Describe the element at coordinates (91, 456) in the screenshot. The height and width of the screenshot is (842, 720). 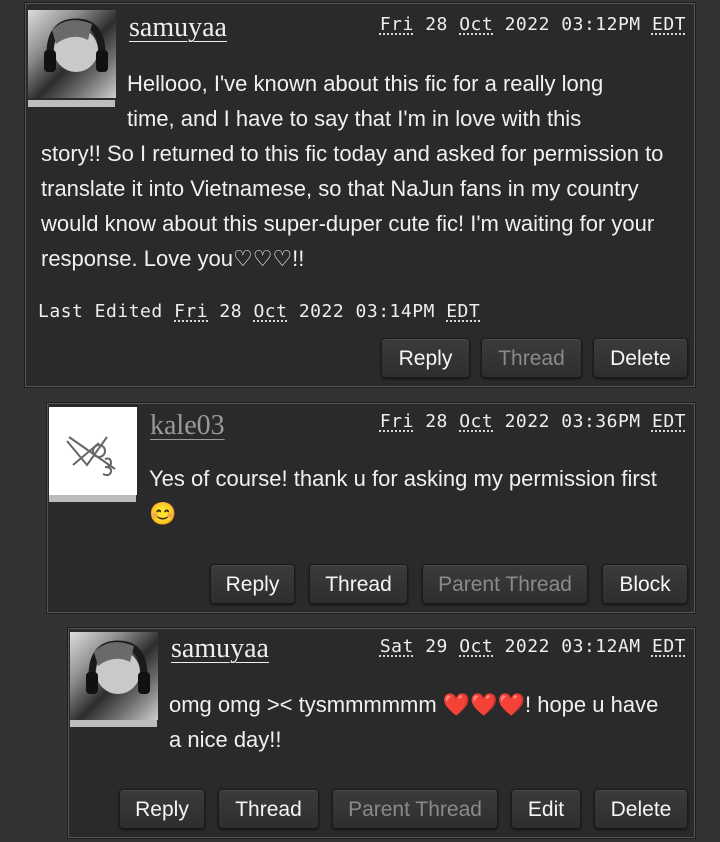
I see `kale-logo-icon` at that location.